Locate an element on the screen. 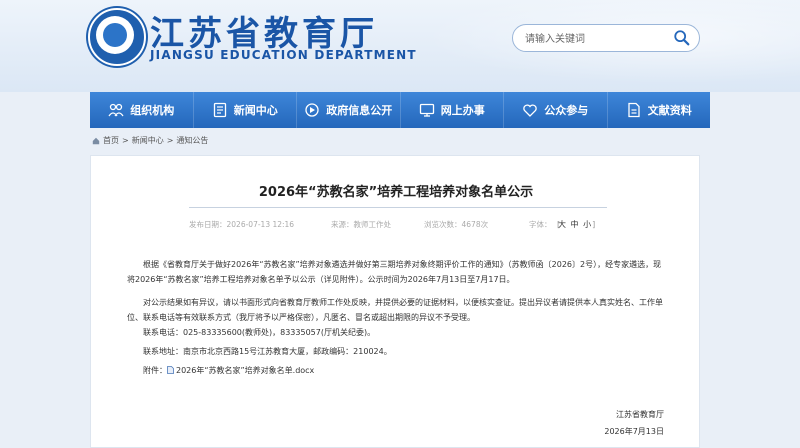 This screenshot has width=800, height=448. news-icon is located at coordinates (219, 110).